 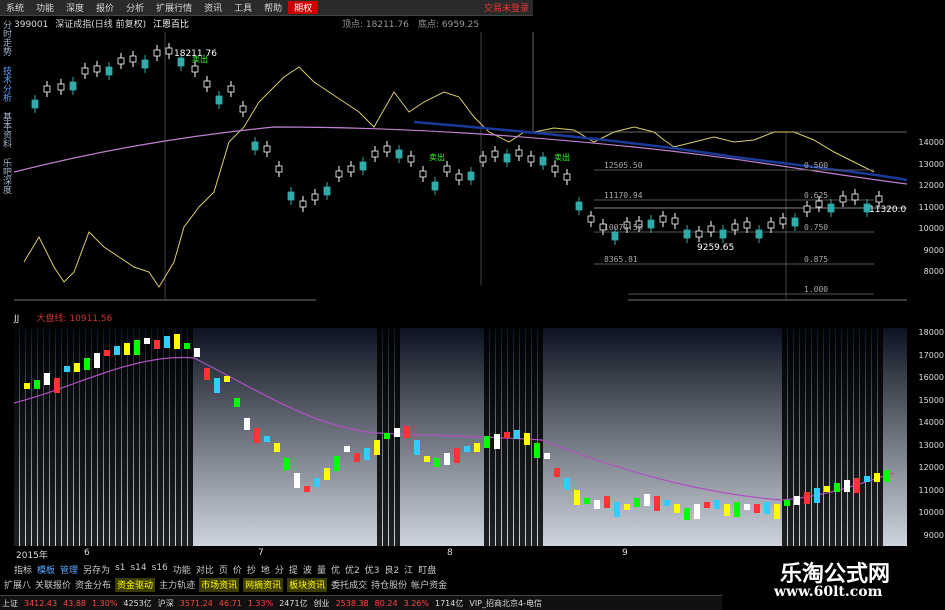 What do you see at coordinates (105, 7) in the screenshot?
I see `menu-item-3: 报价` at bounding box center [105, 7].